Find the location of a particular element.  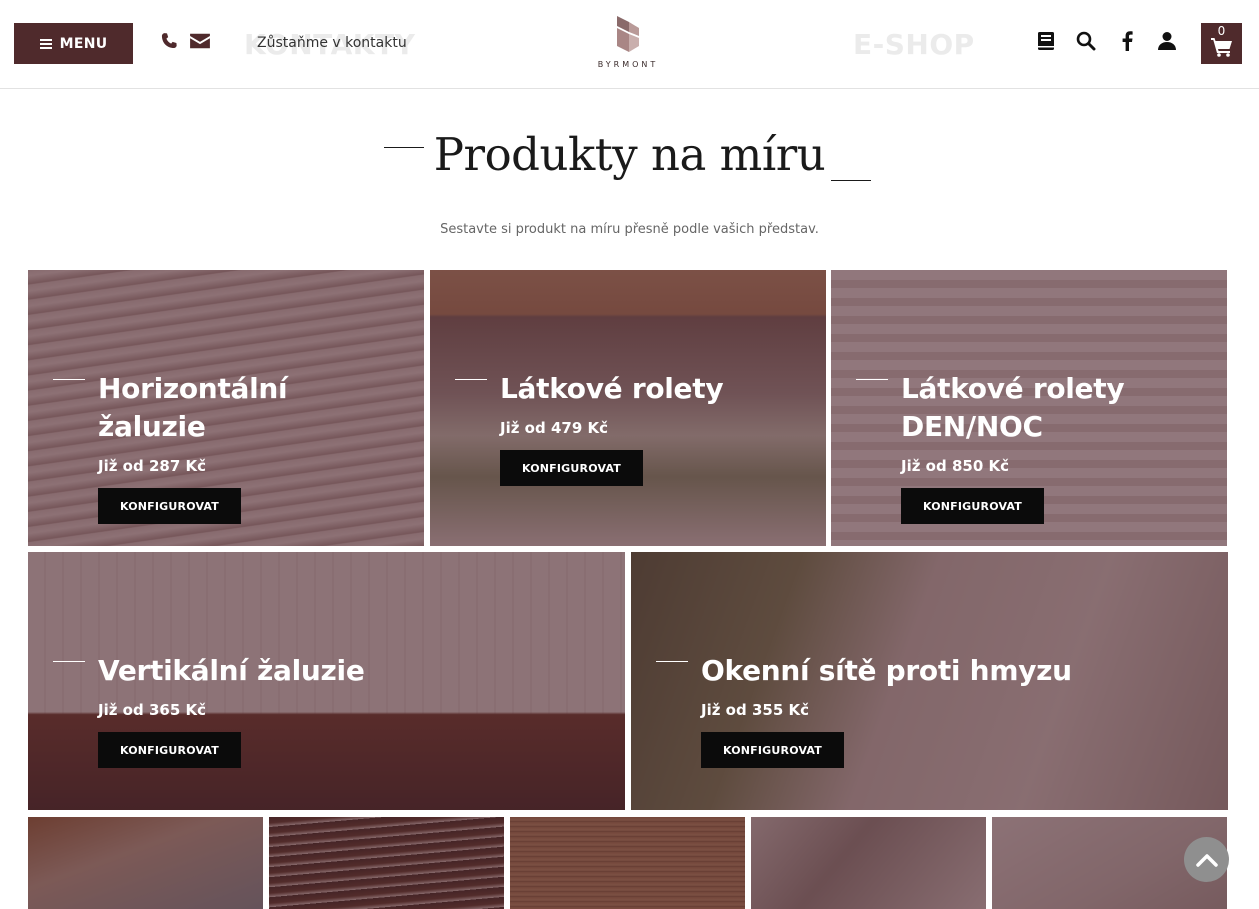

logo-text: BYRMONT is located at coordinates (628, 64).